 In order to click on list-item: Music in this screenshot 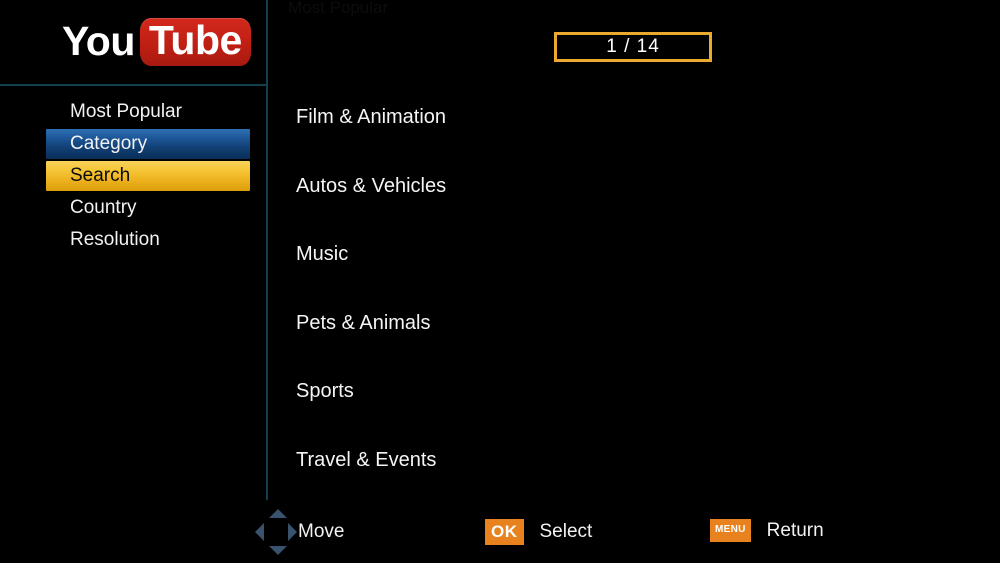, I will do `click(576, 275)`.